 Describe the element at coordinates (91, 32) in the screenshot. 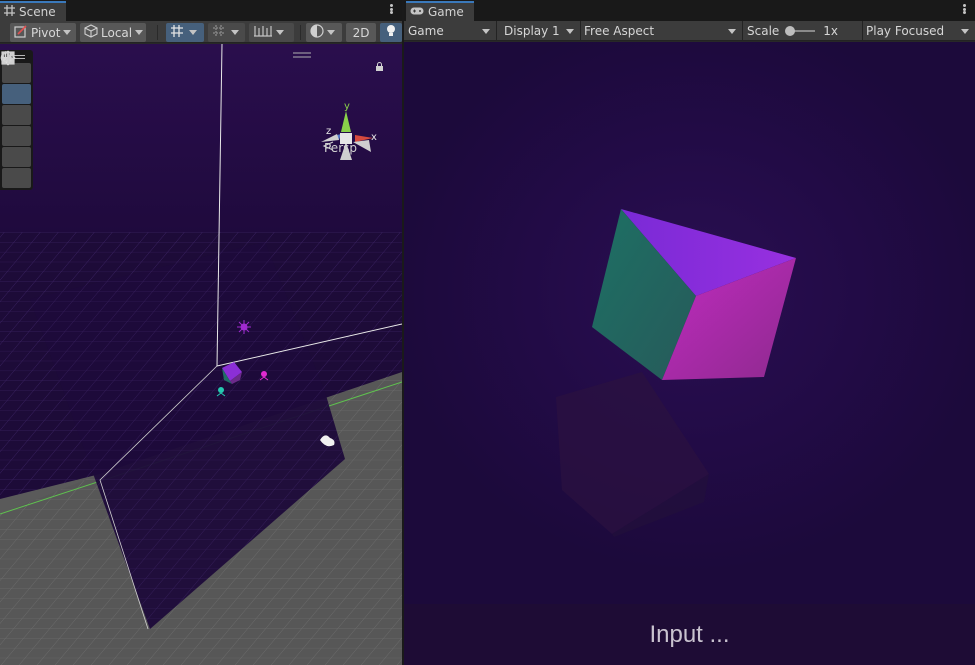

I see `cube-icon` at that location.